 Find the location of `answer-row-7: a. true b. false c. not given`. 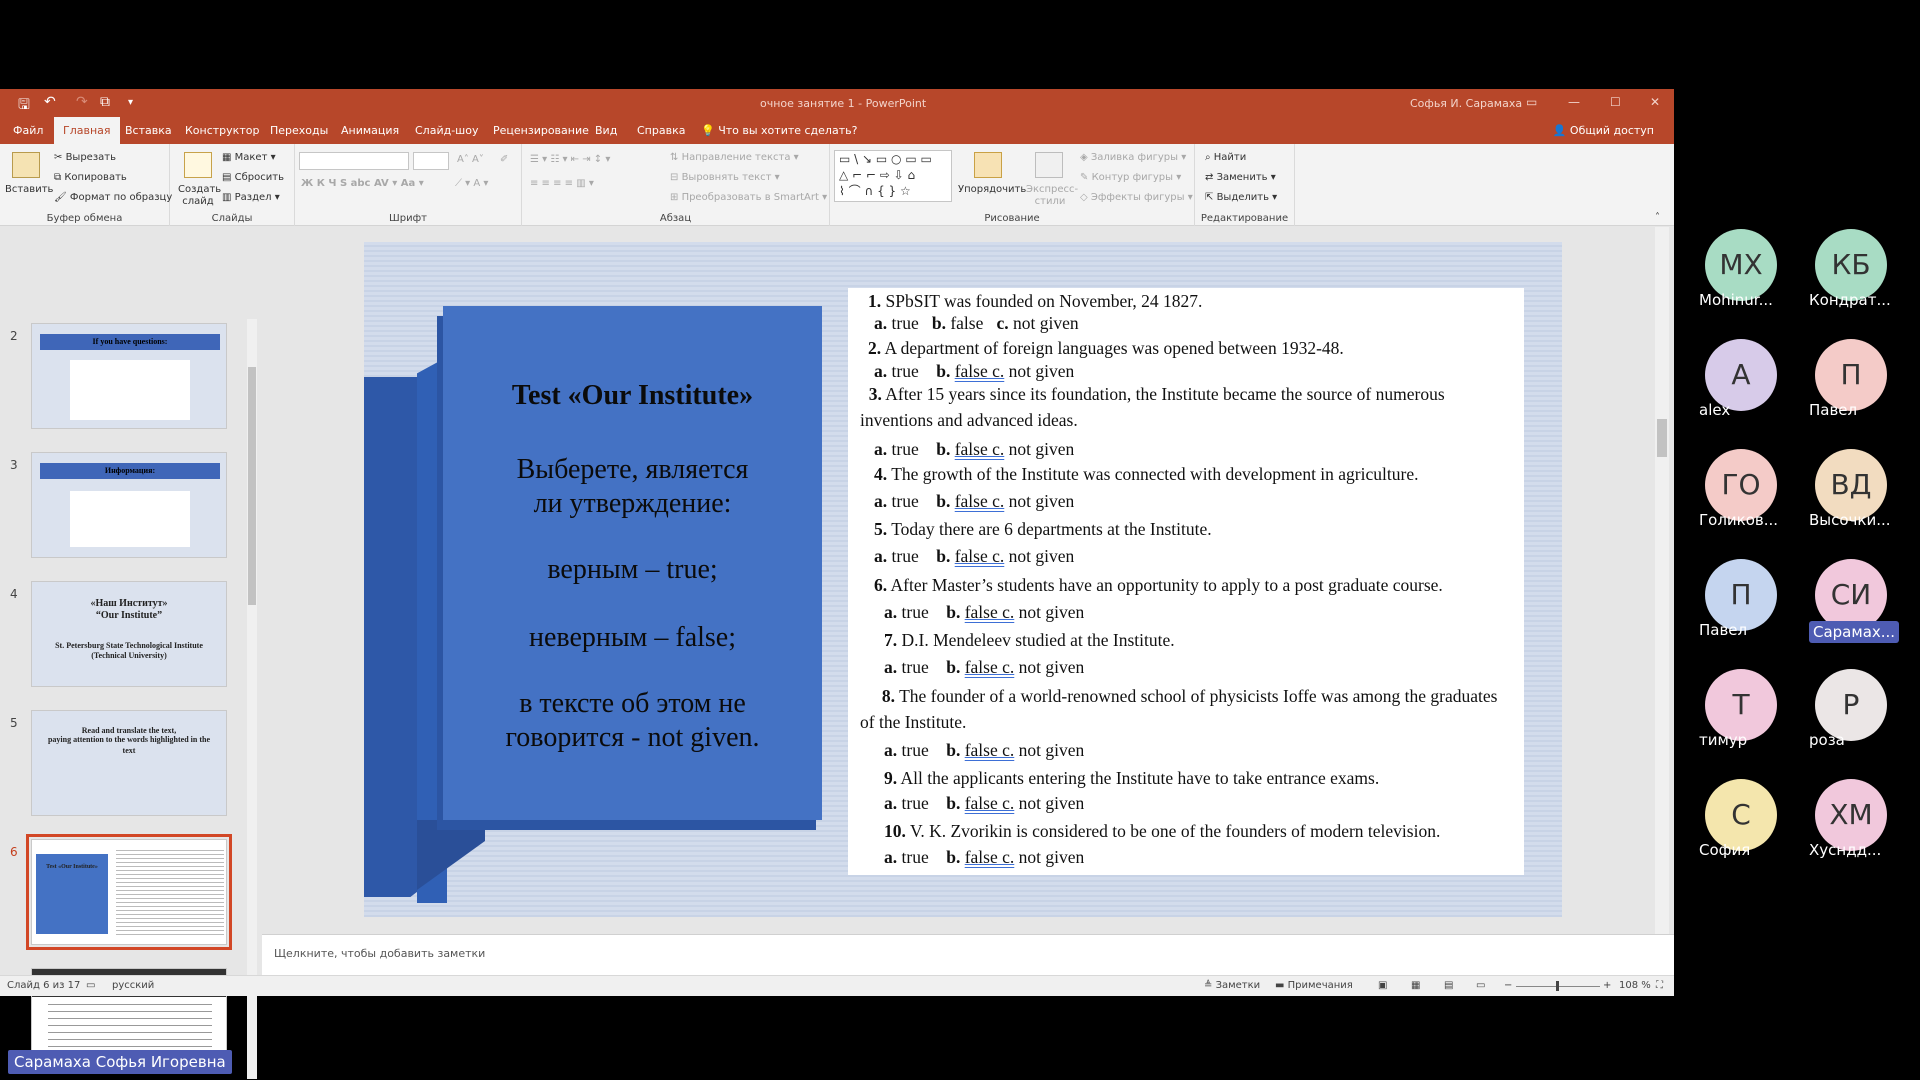

answer-row-7: a. true b. false c. not given is located at coordinates (984, 667).